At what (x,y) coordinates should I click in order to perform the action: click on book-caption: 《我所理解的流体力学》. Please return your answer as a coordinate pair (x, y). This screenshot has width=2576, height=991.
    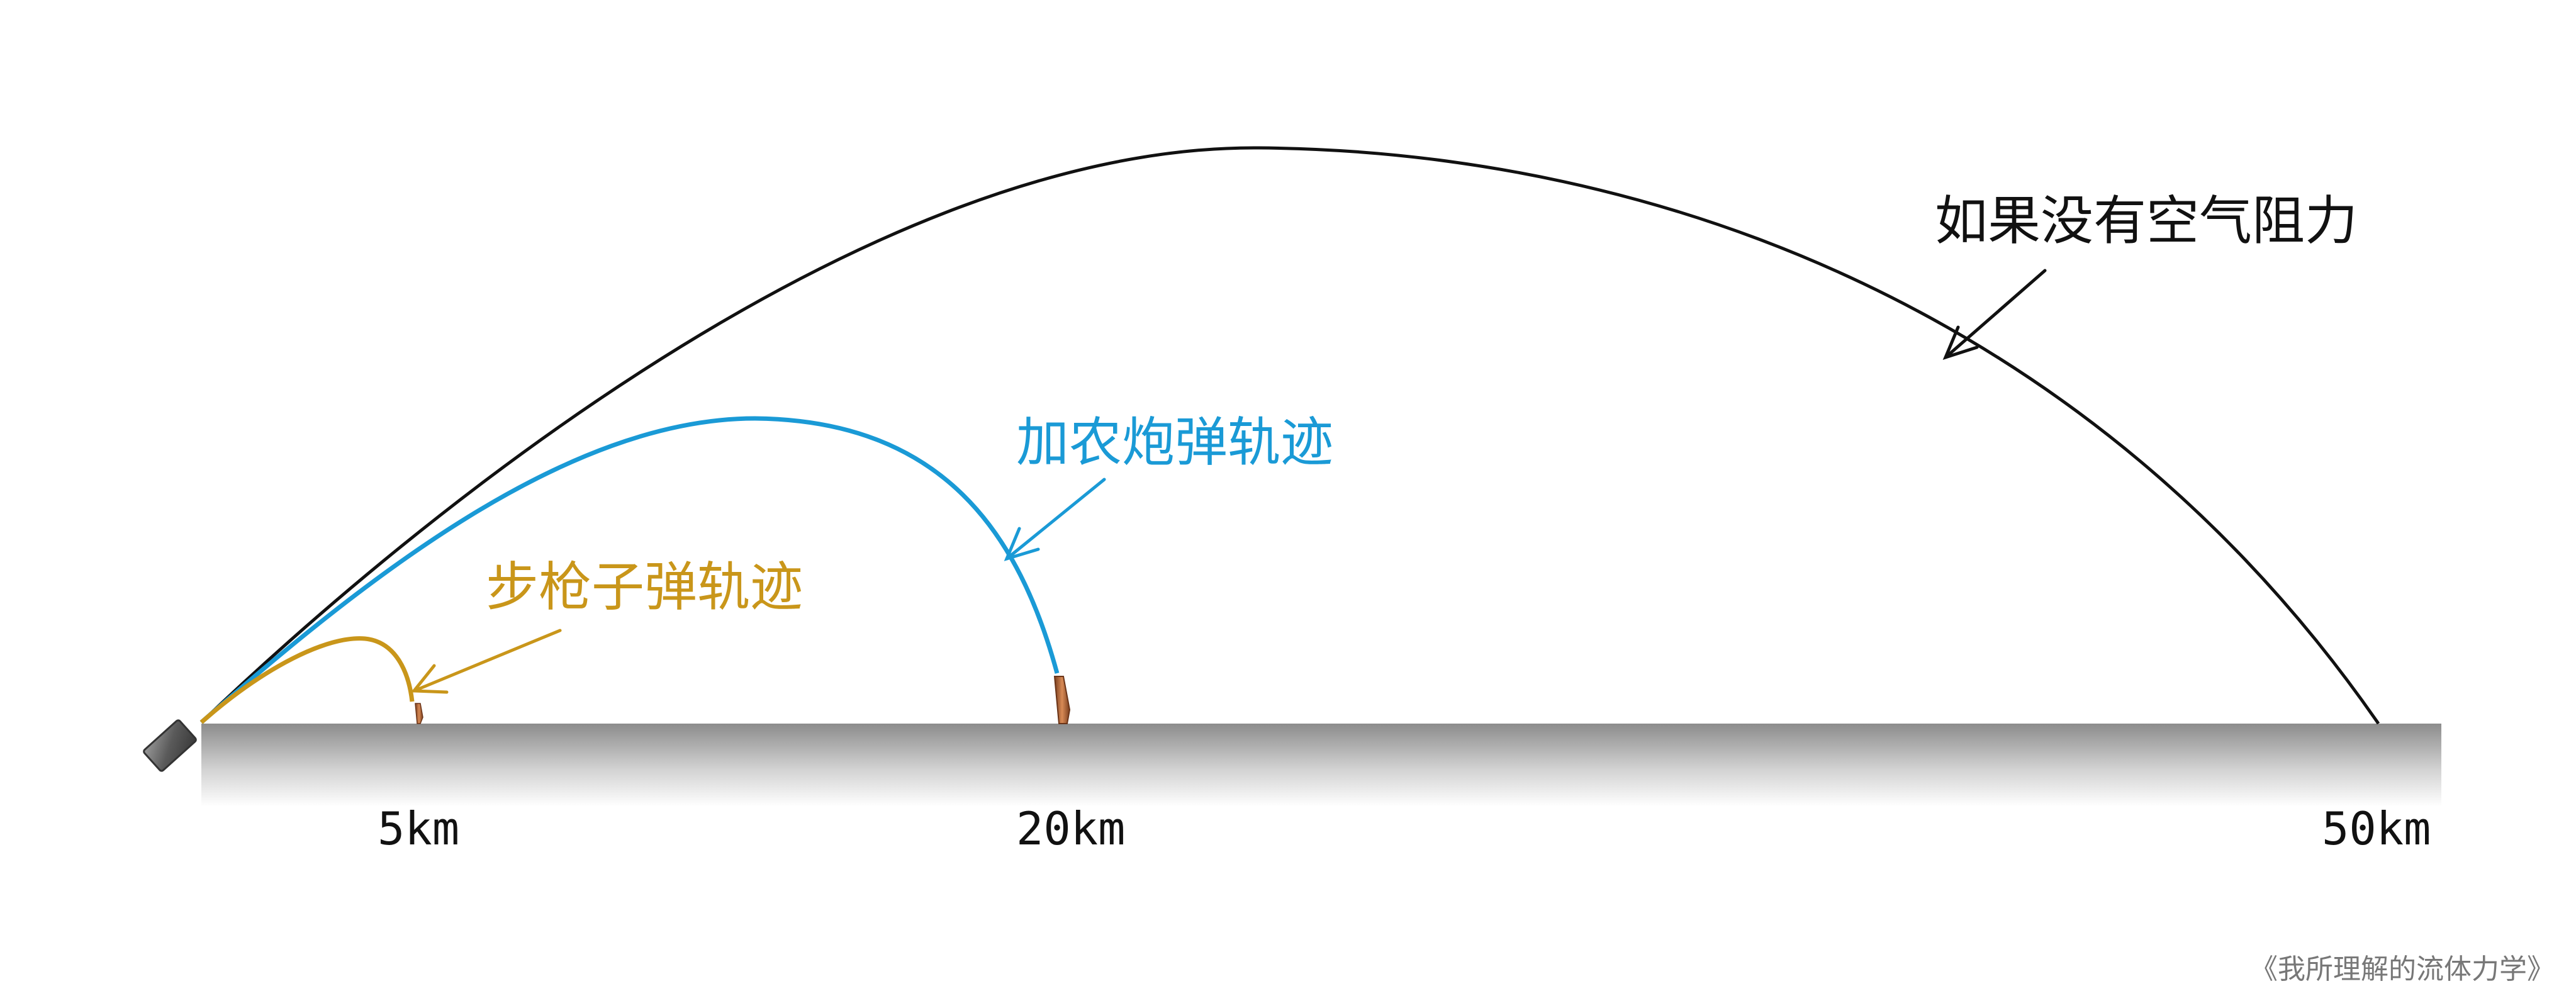
    Looking at the image, I should click on (2402, 969).